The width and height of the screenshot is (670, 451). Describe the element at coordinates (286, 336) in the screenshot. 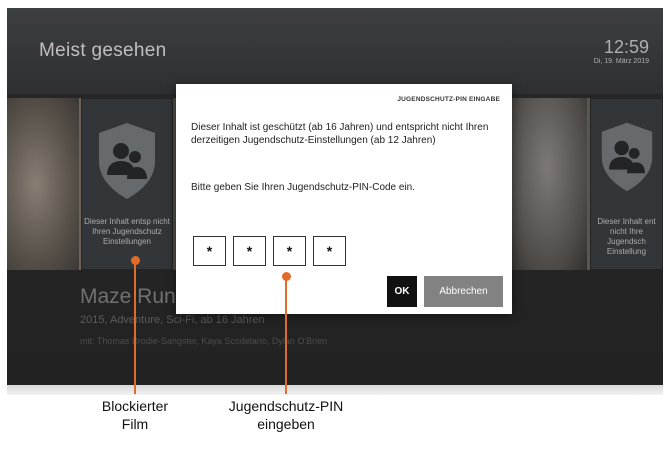

I see `callout-line-pin` at that location.